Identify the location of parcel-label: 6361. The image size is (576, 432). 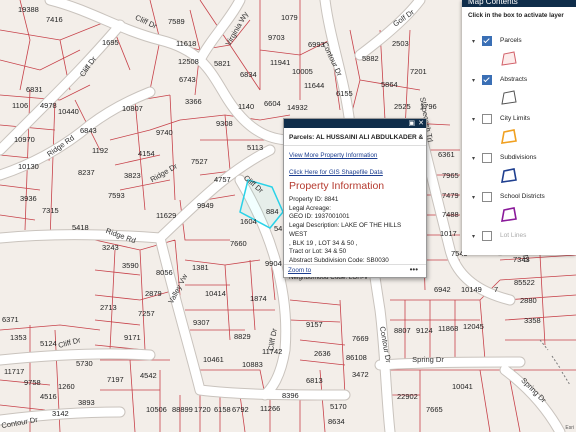
(446, 154).